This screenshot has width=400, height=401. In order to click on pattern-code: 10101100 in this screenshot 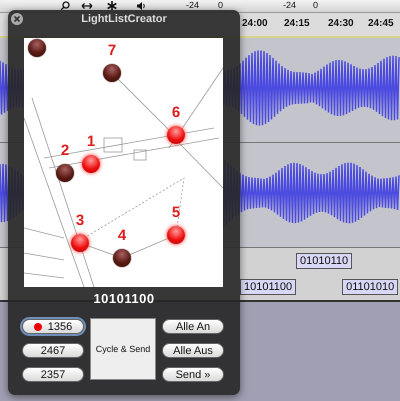, I will do `click(124, 298)`.